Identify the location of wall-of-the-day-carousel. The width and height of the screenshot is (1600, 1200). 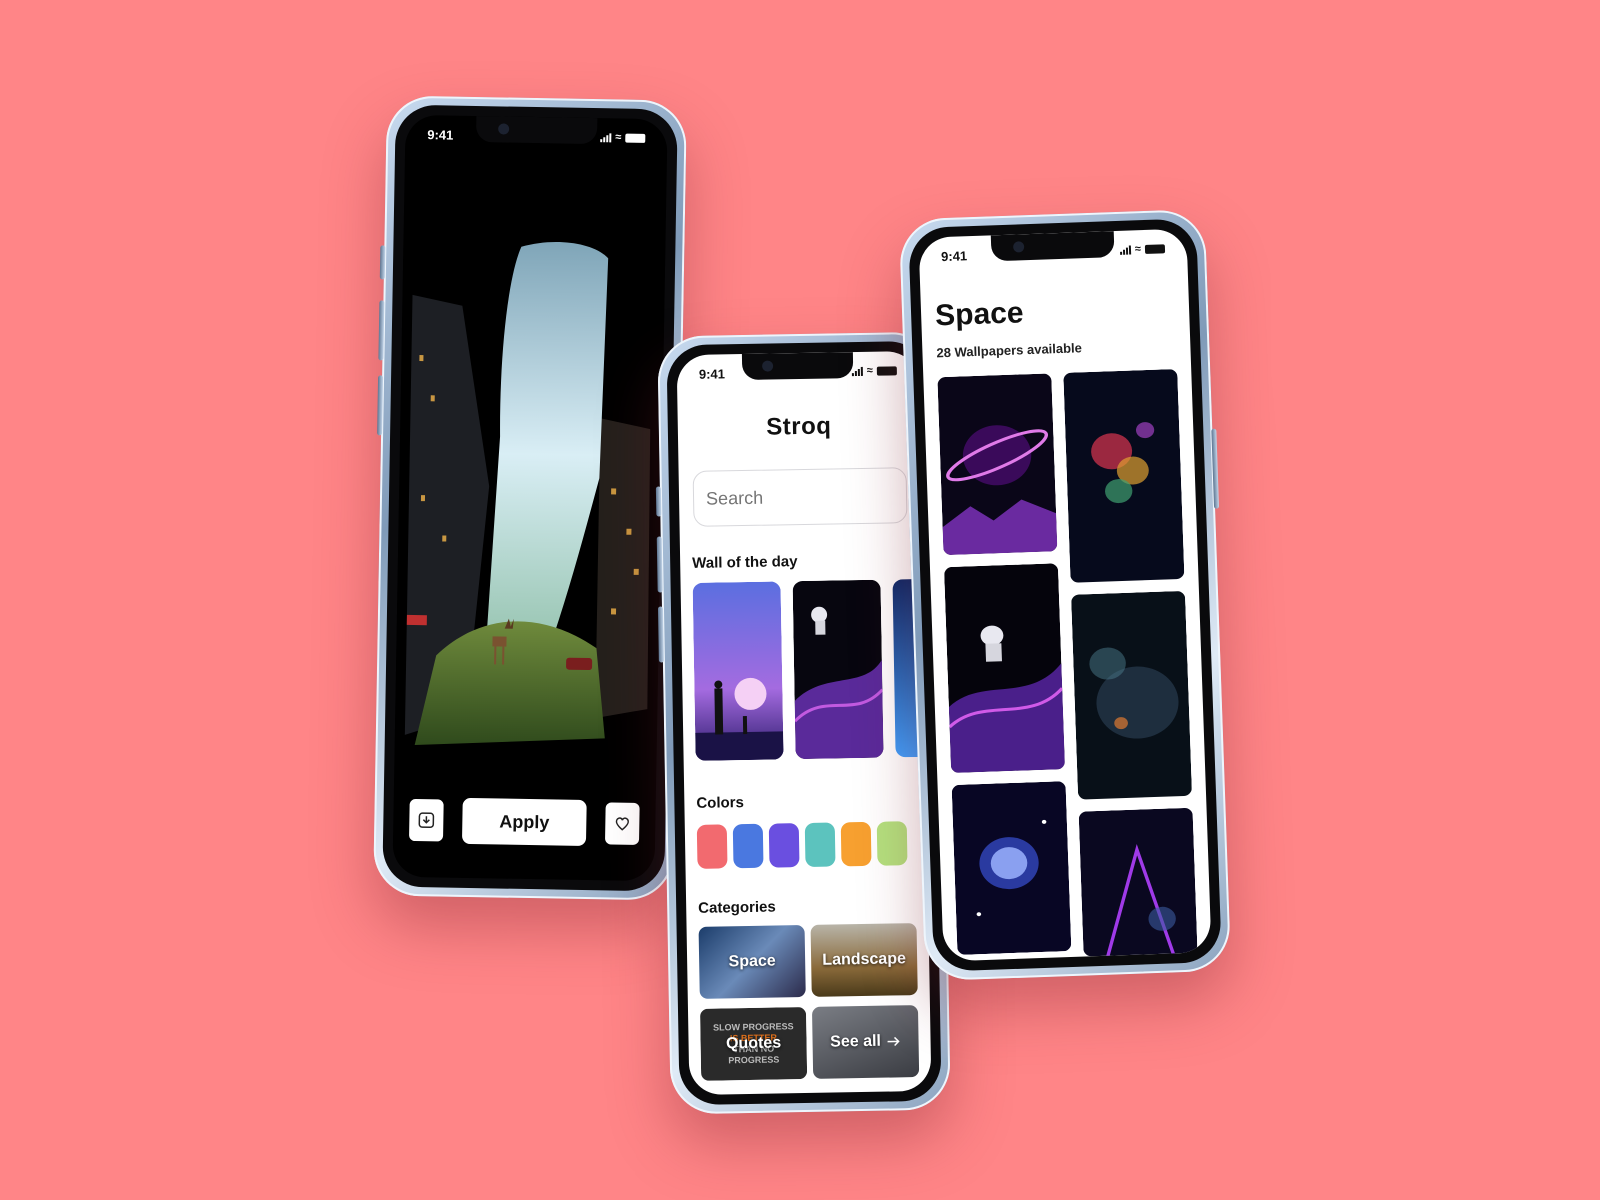
(809, 669).